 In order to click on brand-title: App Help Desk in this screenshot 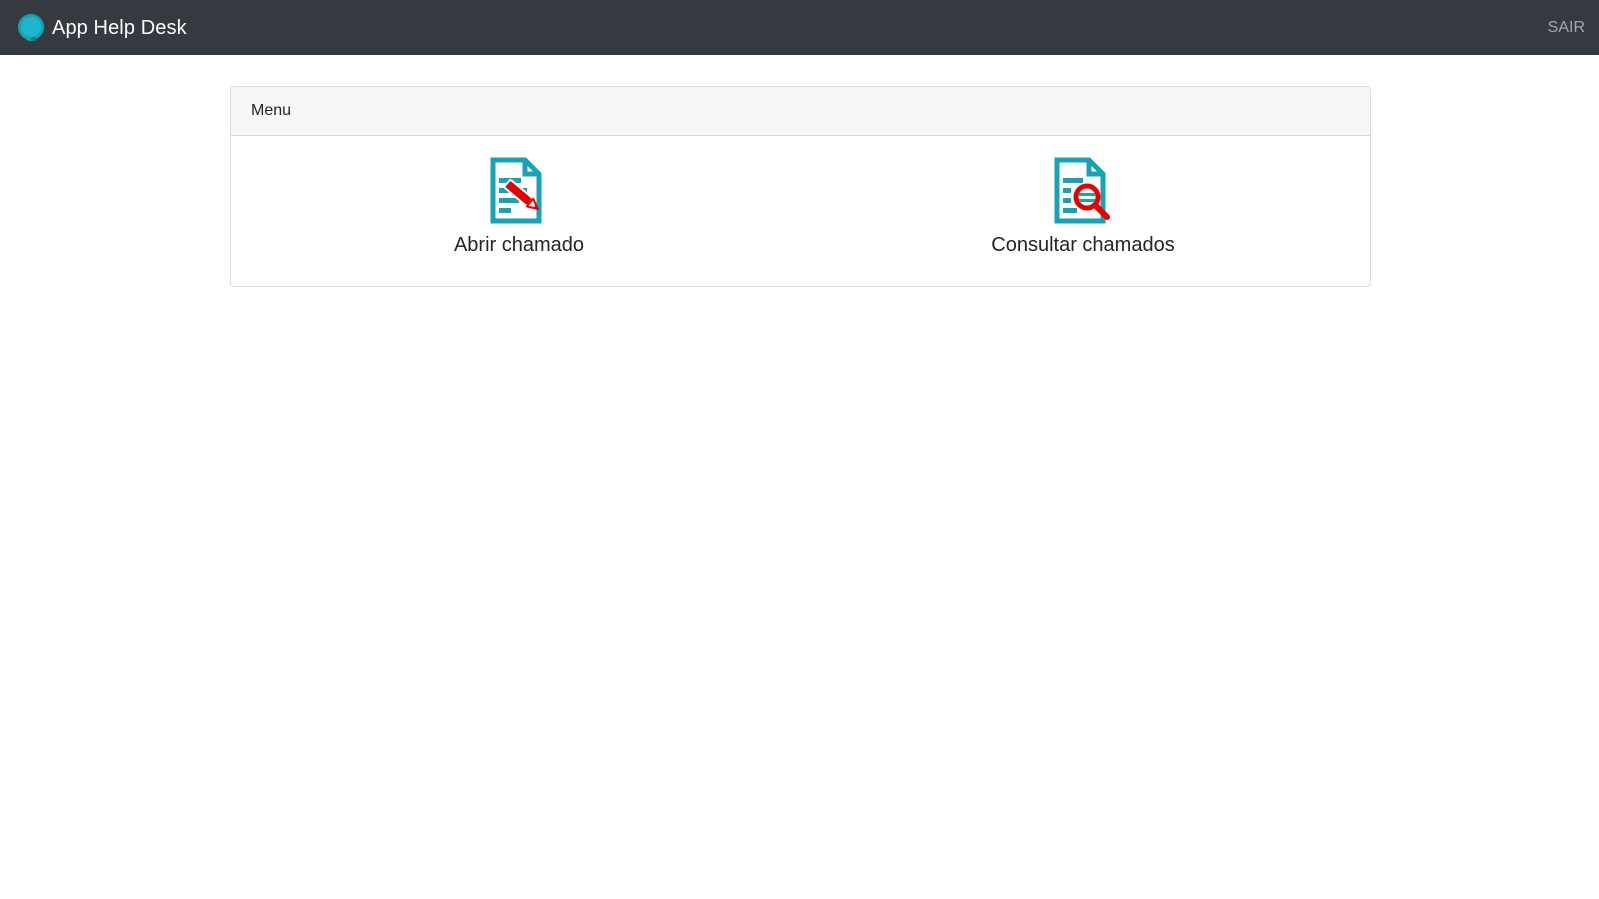, I will do `click(119, 27)`.